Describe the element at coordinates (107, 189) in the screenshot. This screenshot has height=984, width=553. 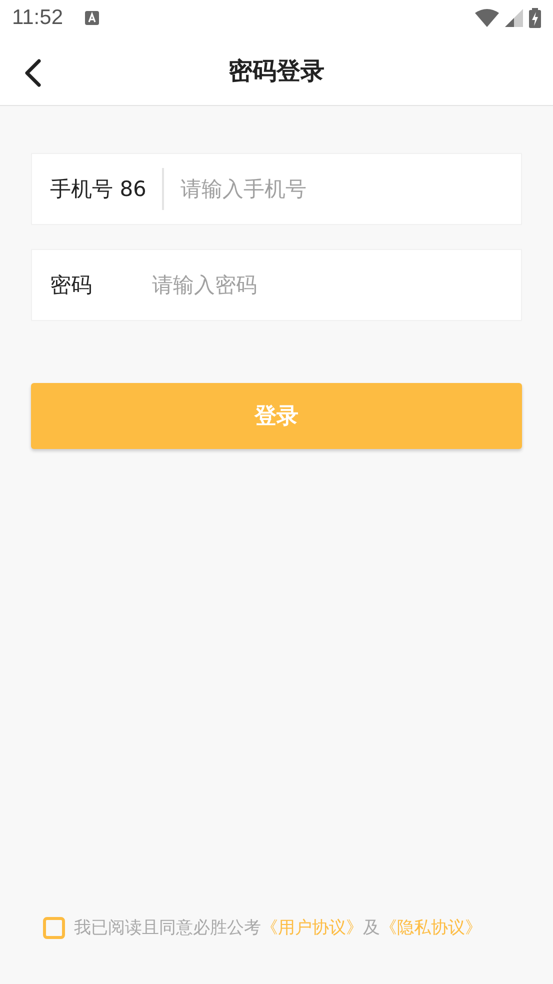
I see `phone-label: 手机号 86` at that location.